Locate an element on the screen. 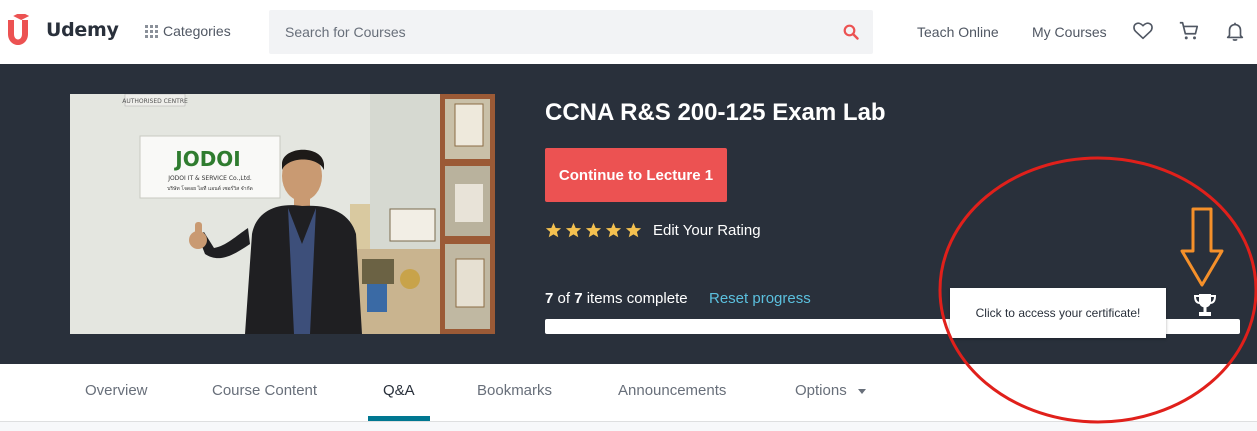  search-bar is located at coordinates (571, 32).